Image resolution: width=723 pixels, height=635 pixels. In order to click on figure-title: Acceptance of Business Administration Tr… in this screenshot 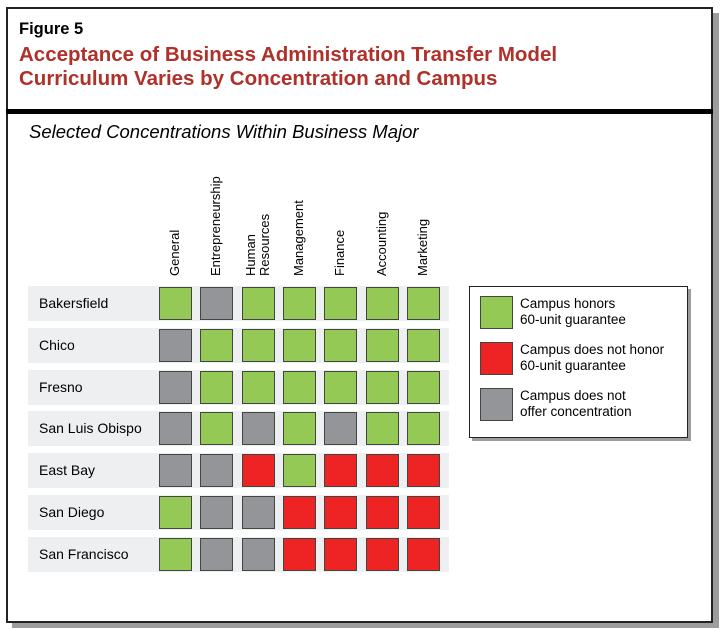, I will do `click(359, 67)`.